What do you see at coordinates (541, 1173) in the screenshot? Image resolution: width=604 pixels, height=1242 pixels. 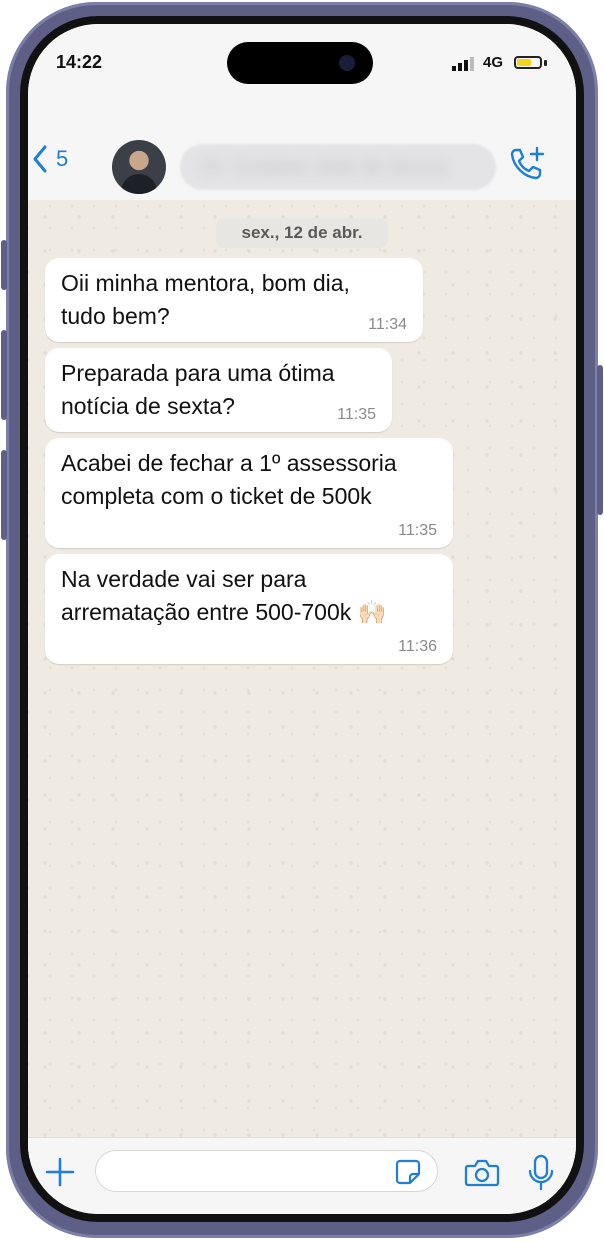 I see `microphone-icon` at bounding box center [541, 1173].